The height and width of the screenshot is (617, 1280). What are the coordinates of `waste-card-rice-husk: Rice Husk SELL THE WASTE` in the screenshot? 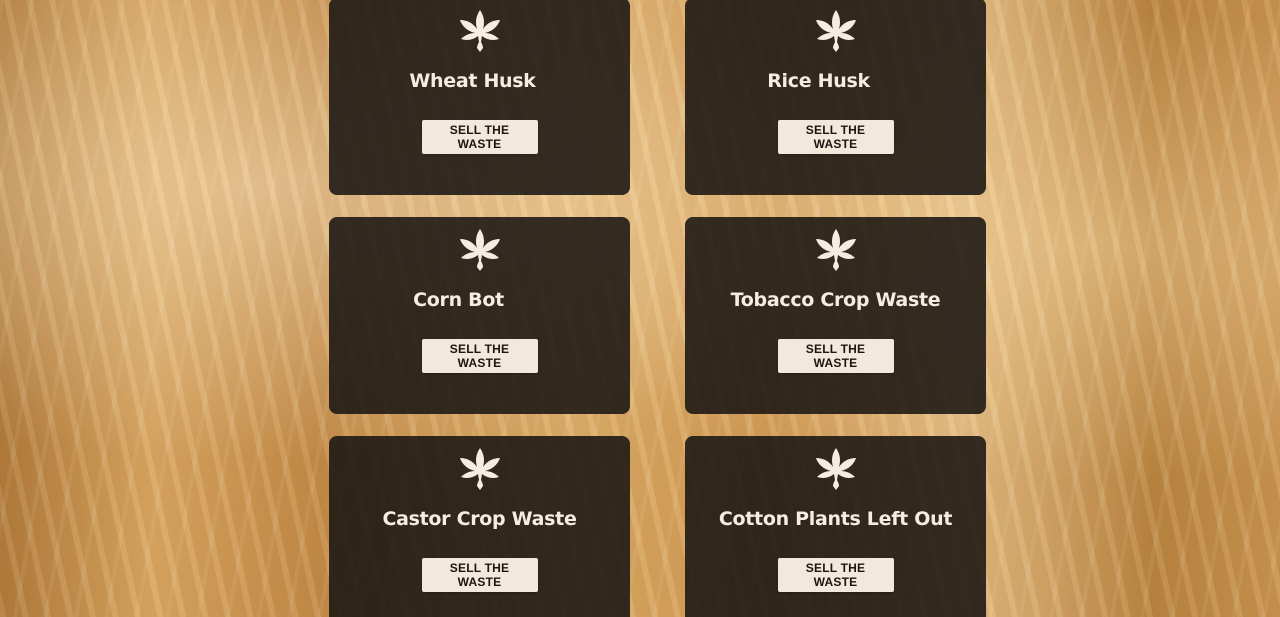 It's located at (835, 97).